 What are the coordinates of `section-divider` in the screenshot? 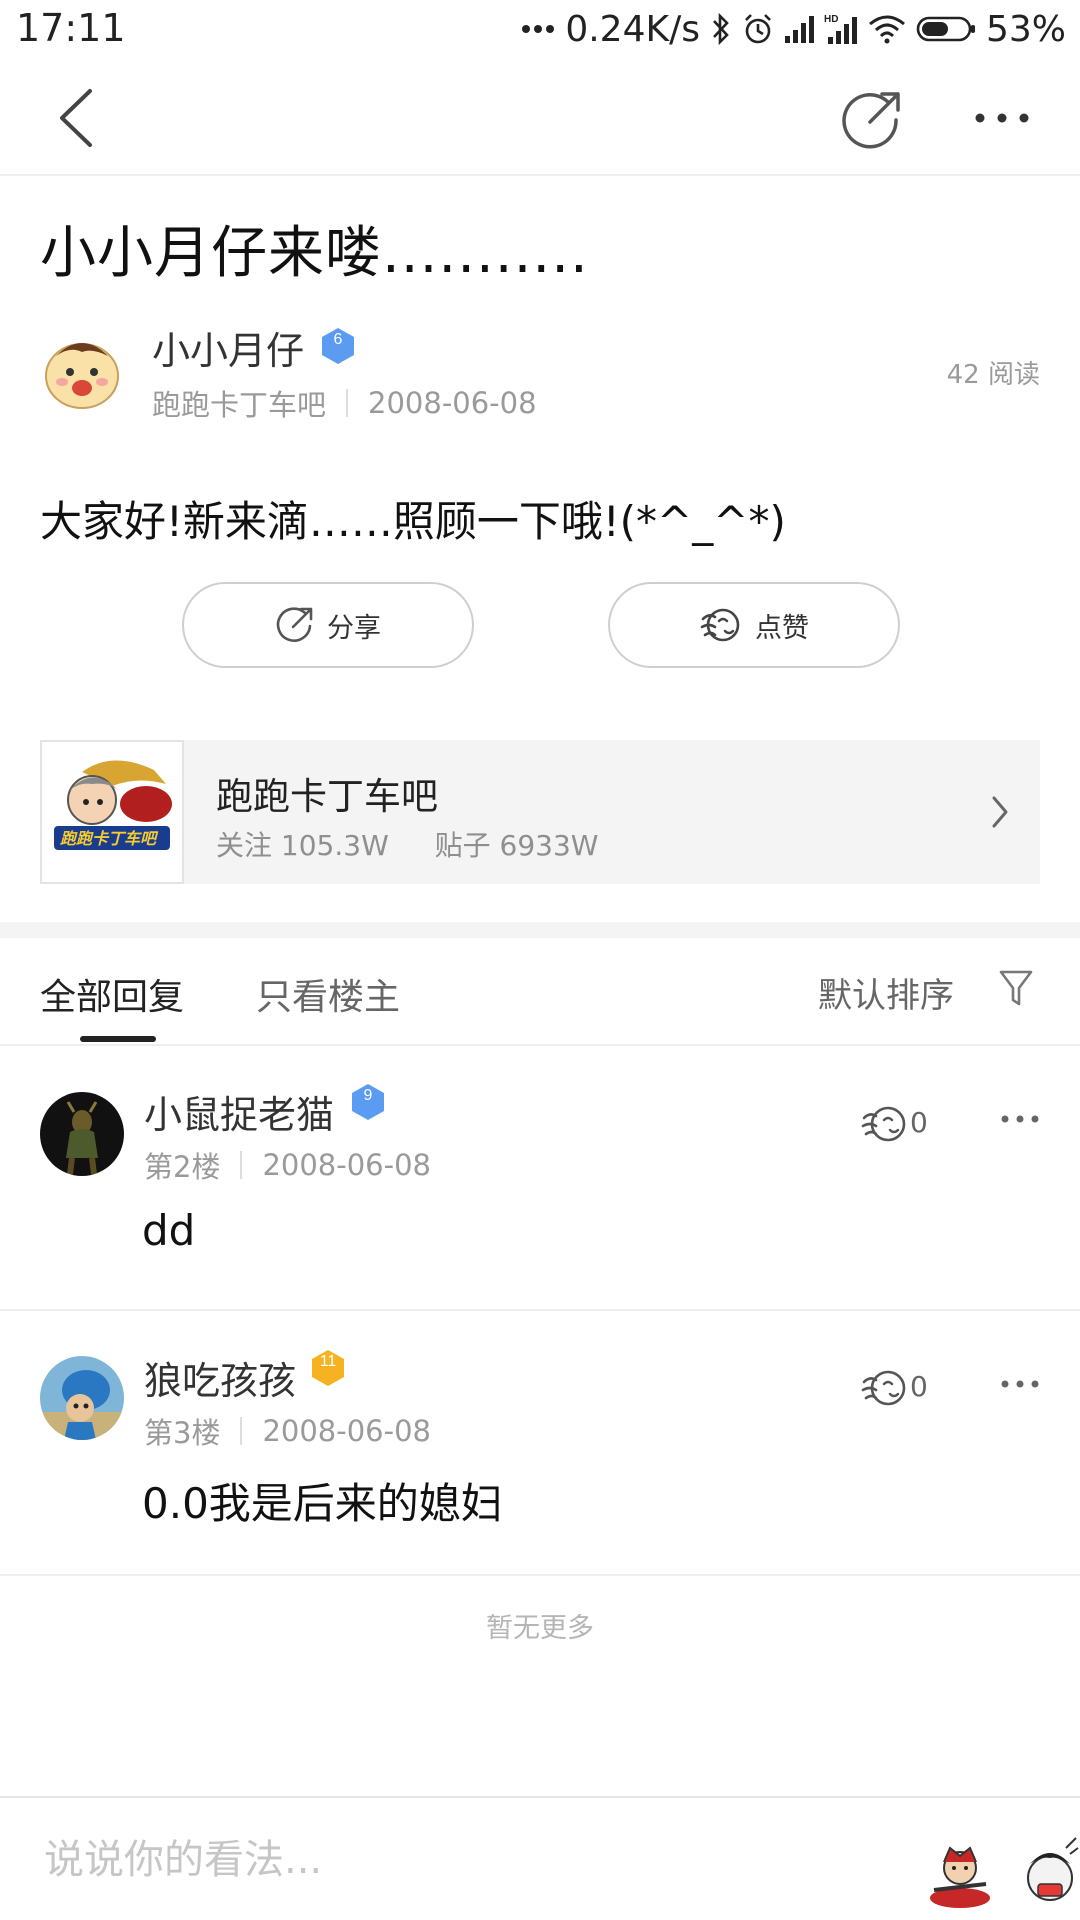 It's located at (540, 930).